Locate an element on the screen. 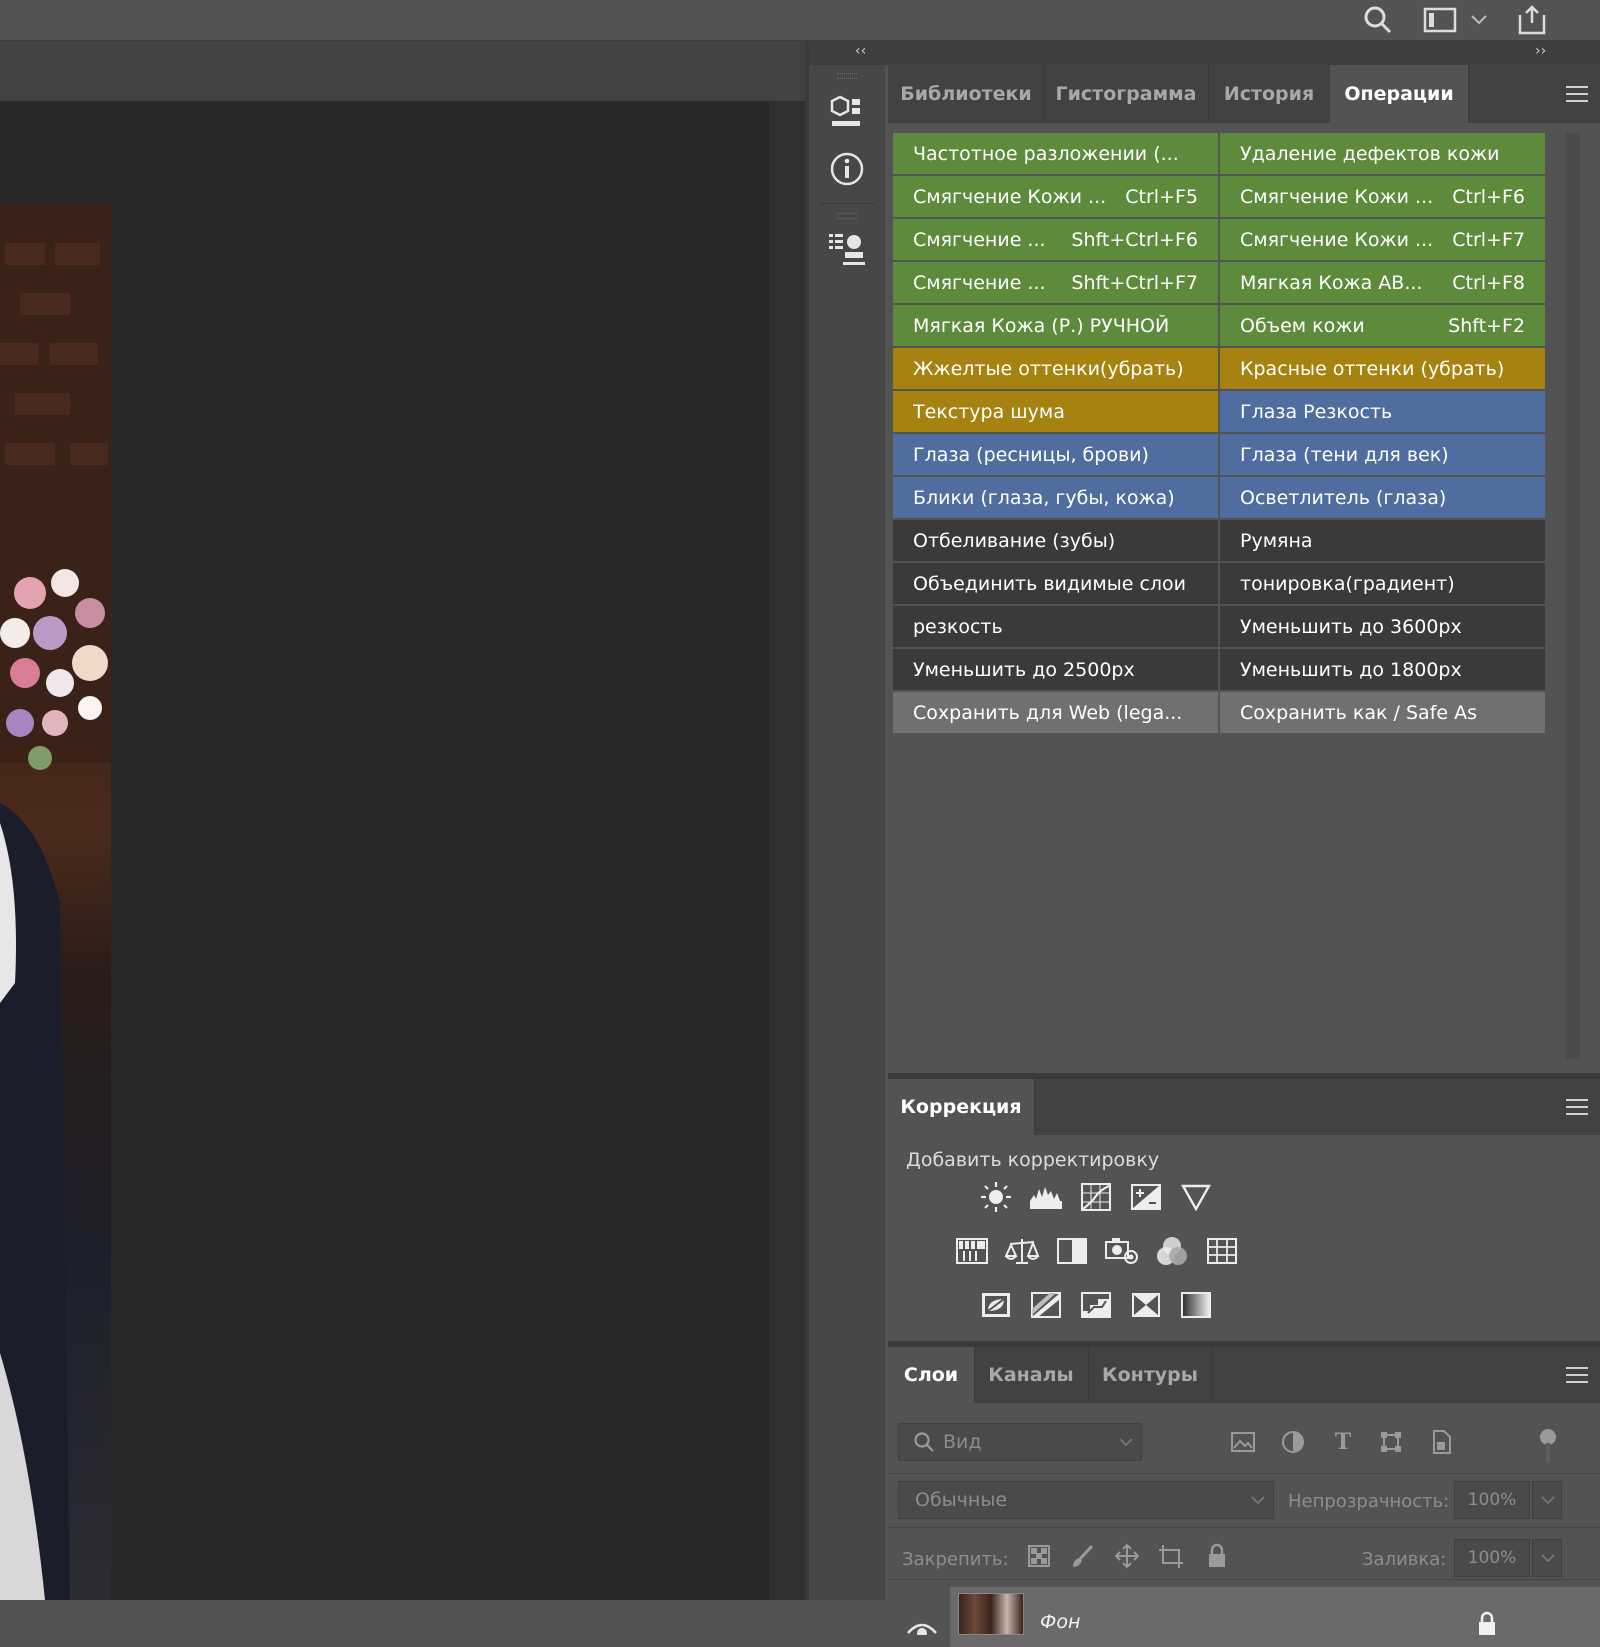 The image size is (1600, 1647). action-button: Глаза (тени для век) is located at coordinates (1382, 454).